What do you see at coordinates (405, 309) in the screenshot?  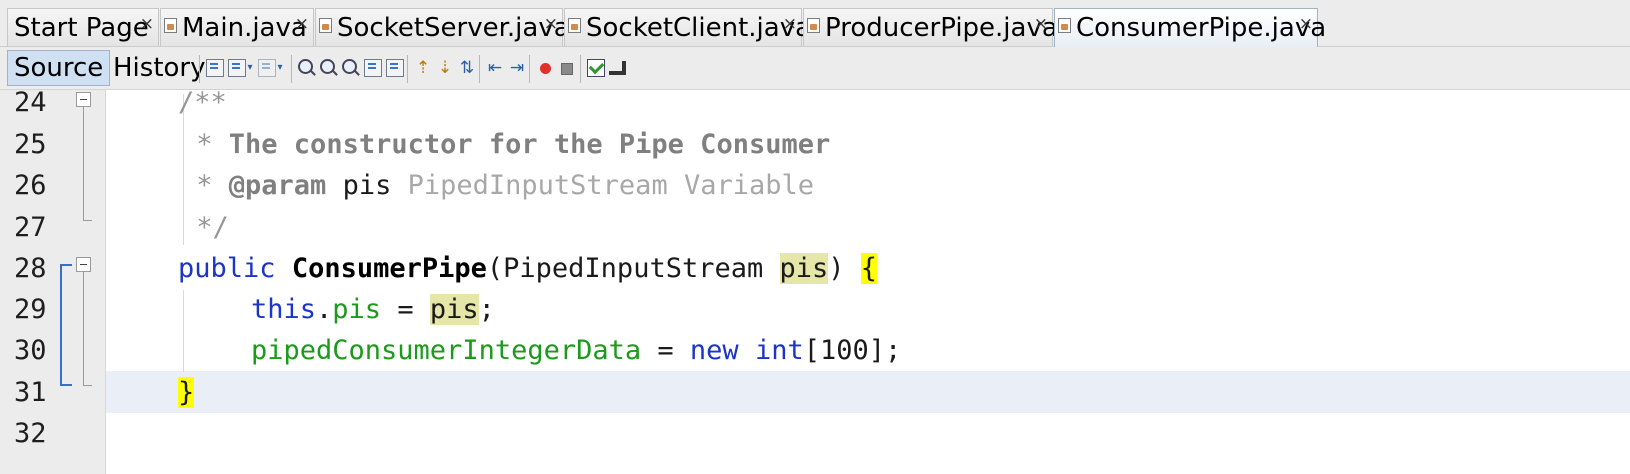 I see `assign-op: =` at bounding box center [405, 309].